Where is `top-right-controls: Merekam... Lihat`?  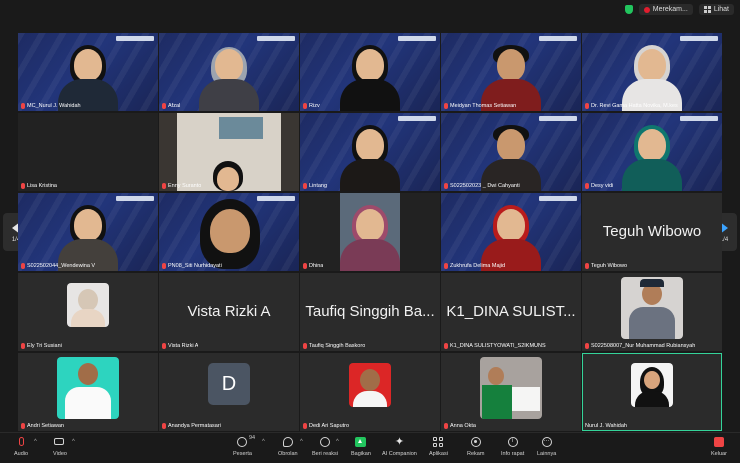 top-right-controls: Merekam... Lihat is located at coordinates (679, 9).